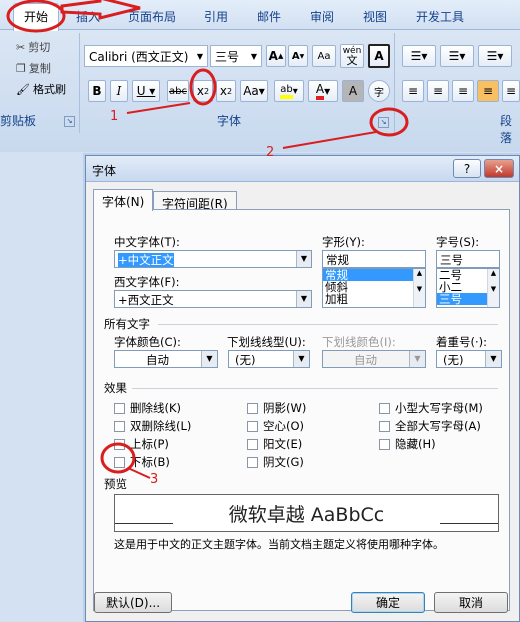  I want to click on annotation-circle-launcher, so click(389, 122).